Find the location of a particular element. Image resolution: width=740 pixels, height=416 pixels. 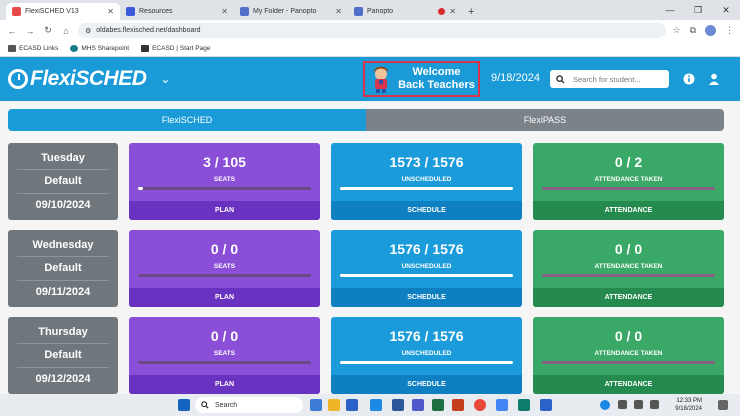

bookmark-star-icon: ☆ is located at coordinates (676, 30).